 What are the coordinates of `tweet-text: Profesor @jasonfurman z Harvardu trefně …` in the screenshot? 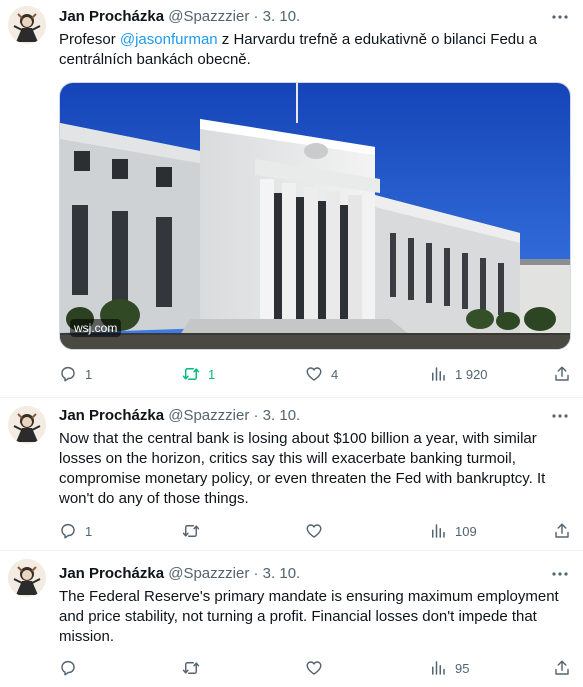 It's located at (315, 50).